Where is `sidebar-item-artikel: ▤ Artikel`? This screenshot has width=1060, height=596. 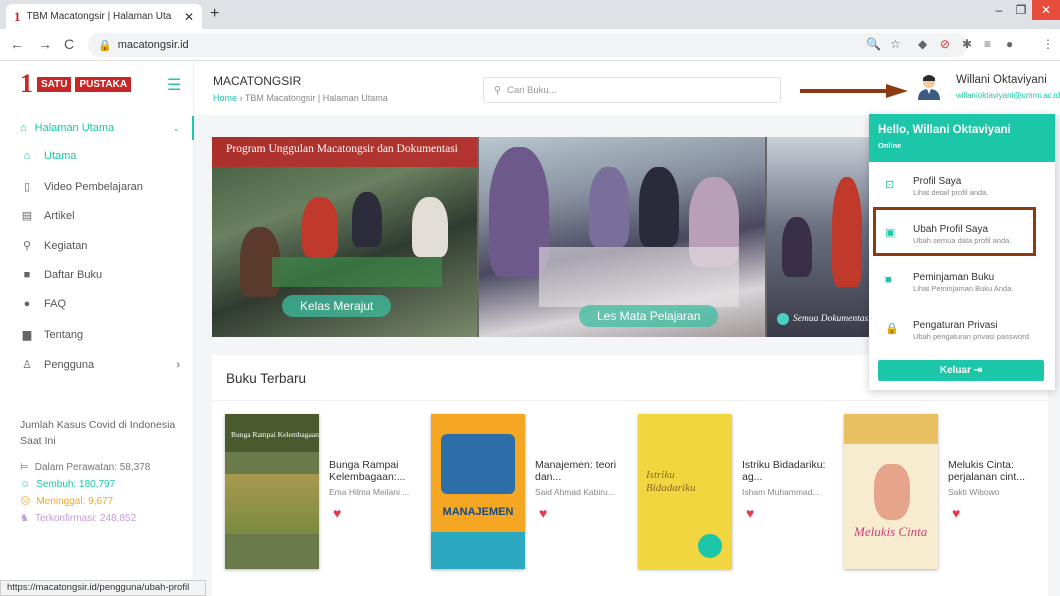
sidebar-item-artikel: ▤ Artikel is located at coordinates (47, 216).